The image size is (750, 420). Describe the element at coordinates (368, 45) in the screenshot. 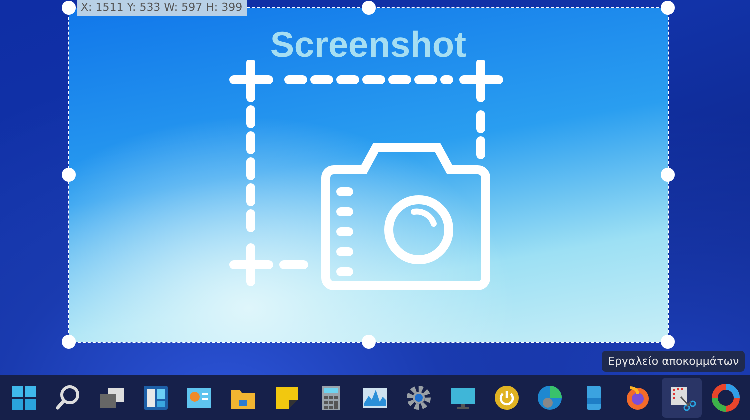

I see `picture-title: Screenshot` at that location.